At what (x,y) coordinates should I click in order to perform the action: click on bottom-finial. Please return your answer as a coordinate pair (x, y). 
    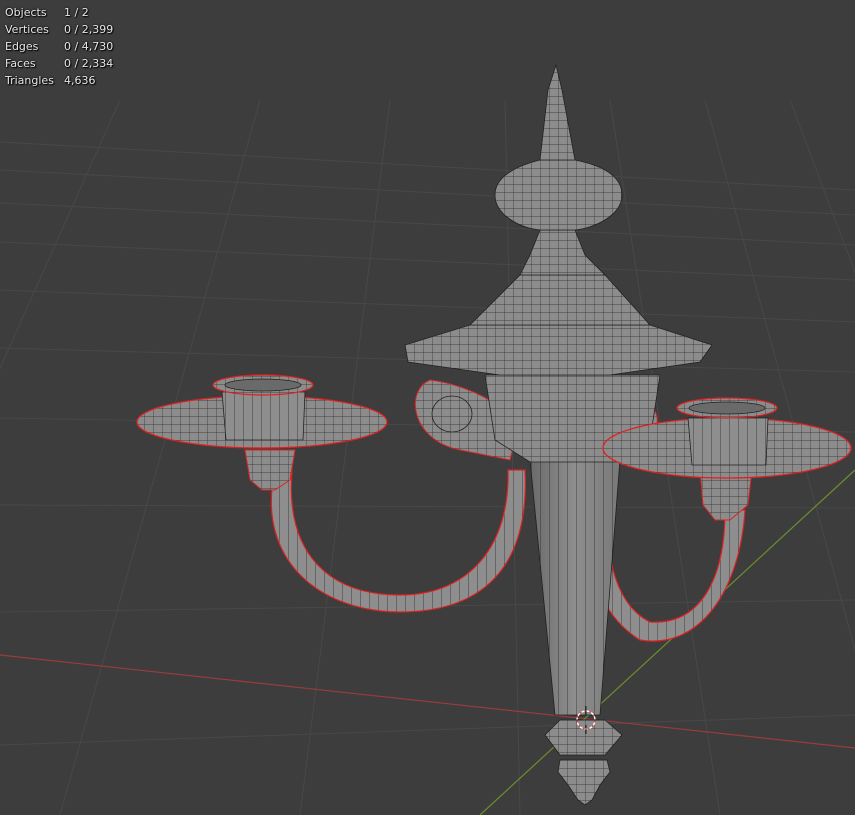
    Looking at the image, I should click on (584, 782).